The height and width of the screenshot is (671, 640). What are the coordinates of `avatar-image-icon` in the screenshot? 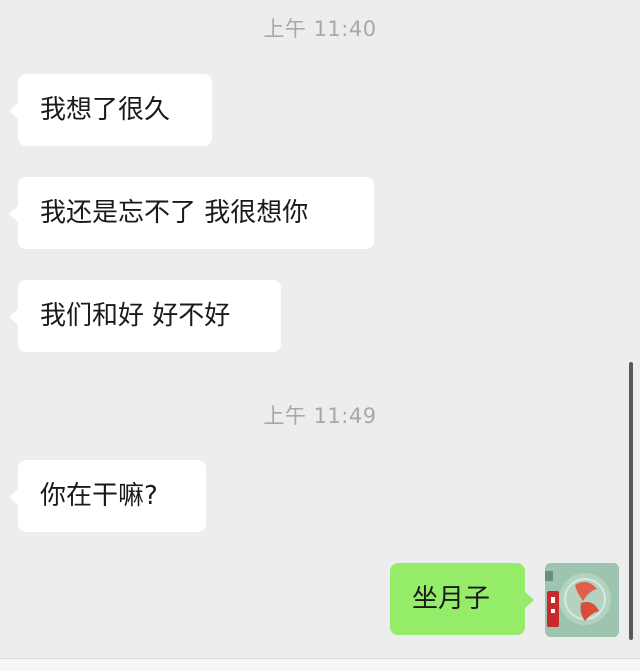 It's located at (582, 600).